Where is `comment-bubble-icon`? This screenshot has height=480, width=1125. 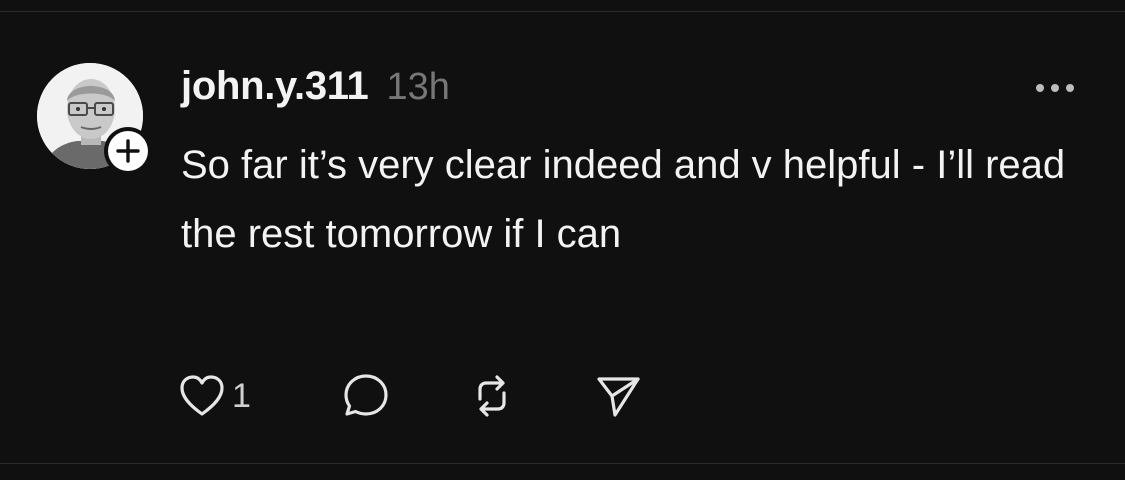 comment-bubble-icon is located at coordinates (366, 395).